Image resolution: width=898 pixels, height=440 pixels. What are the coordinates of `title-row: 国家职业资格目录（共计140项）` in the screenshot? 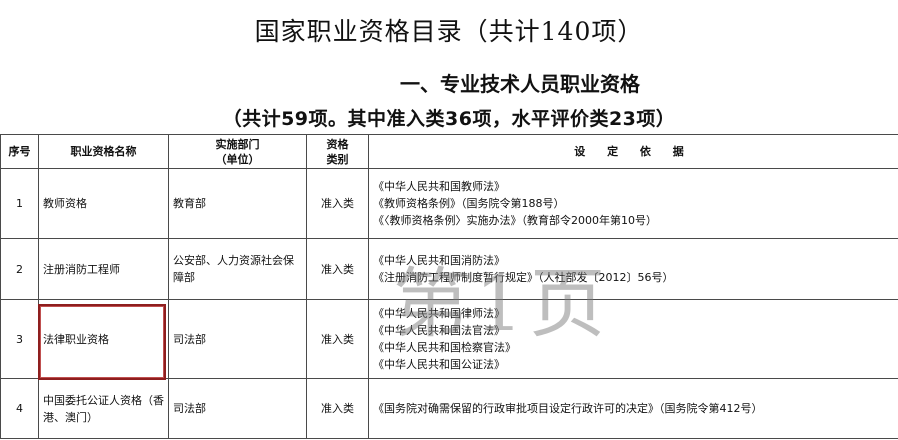 It's located at (449, 32).